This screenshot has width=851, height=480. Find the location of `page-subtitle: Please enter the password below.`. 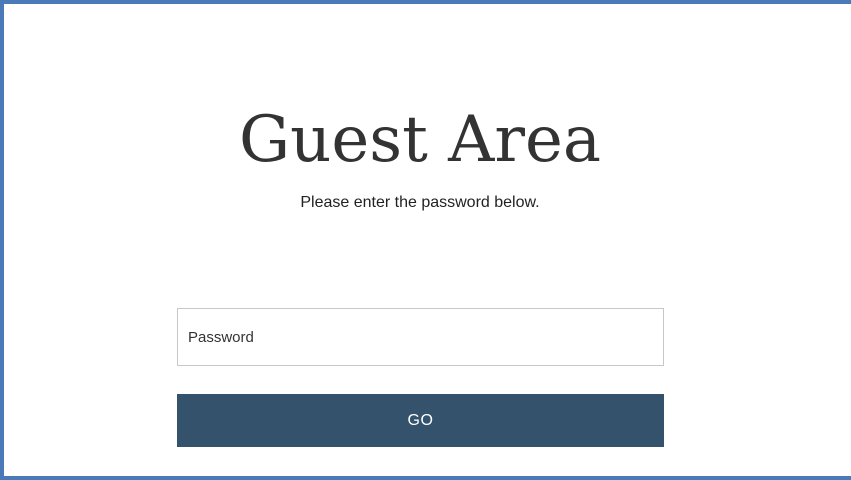

page-subtitle: Please enter the password below. is located at coordinates (420, 202).